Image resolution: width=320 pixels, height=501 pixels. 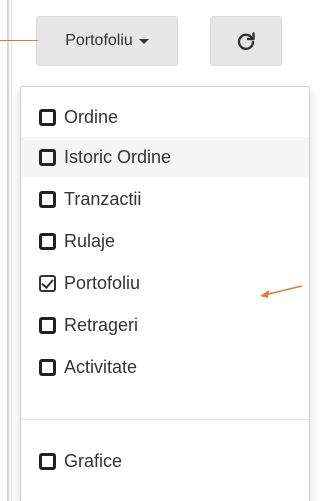 I want to click on checkbox-checked-icon, so click(x=47, y=283).